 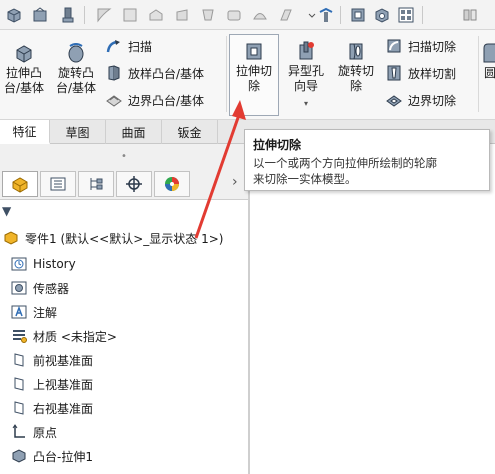 I want to click on loft-boss-label: 放样凸台/基体, so click(x=166, y=73).